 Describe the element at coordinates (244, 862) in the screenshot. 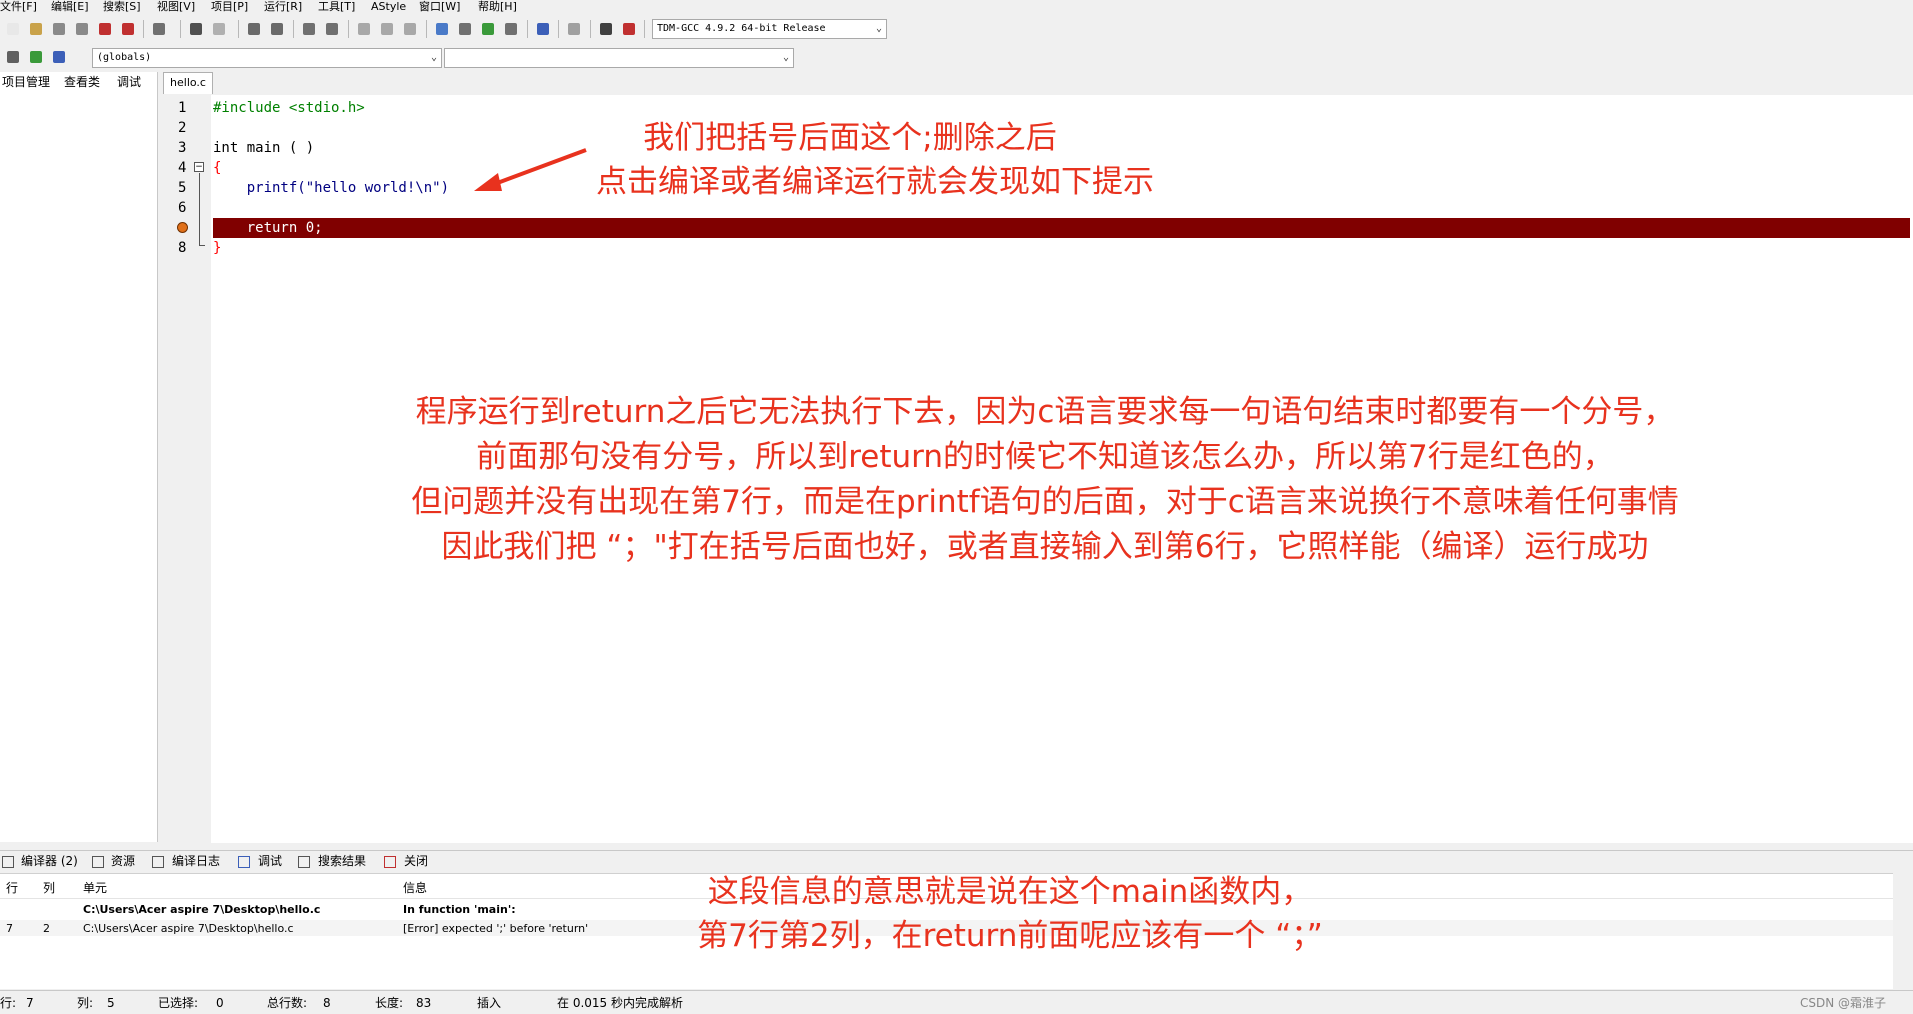

I see `debug-tab-icon` at that location.